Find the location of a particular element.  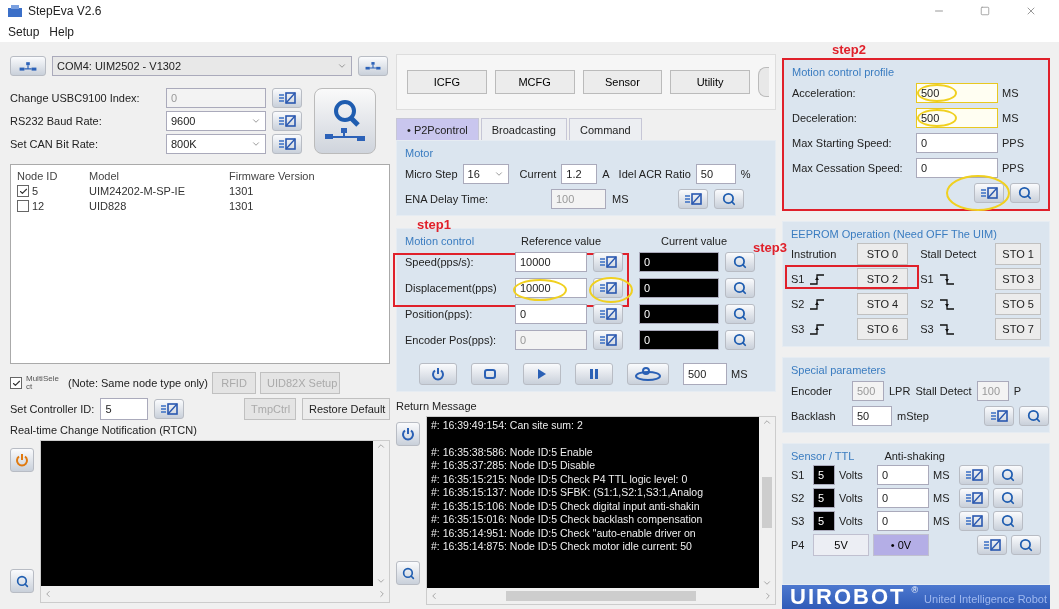

level-toggle: 5V is located at coordinates (841, 545).